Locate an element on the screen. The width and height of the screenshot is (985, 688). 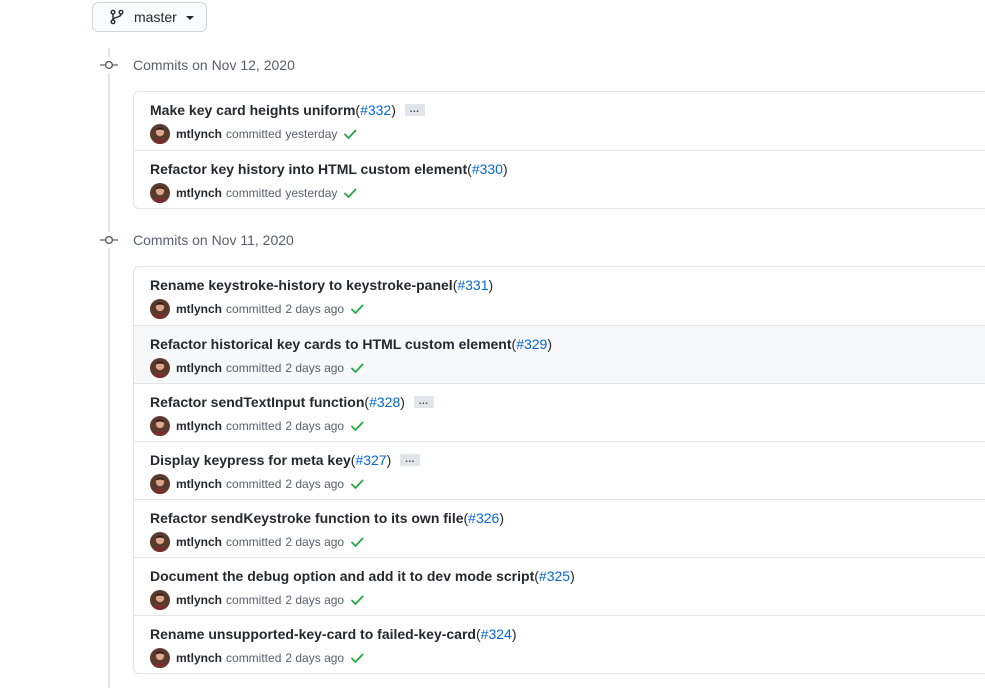
chevron-down-icon is located at coordinates (189, 18).